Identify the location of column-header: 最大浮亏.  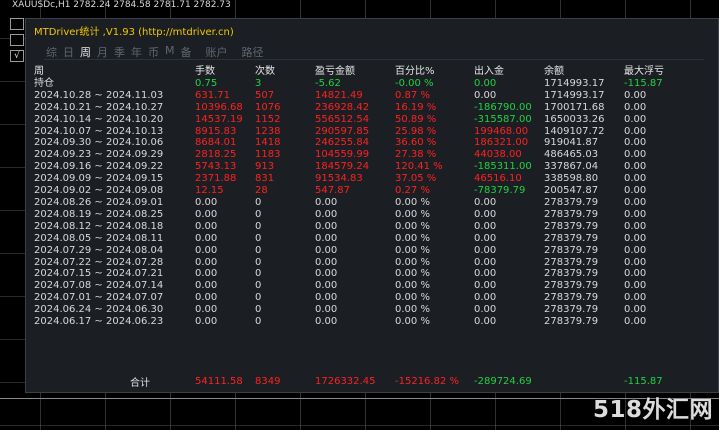
(654, 72).